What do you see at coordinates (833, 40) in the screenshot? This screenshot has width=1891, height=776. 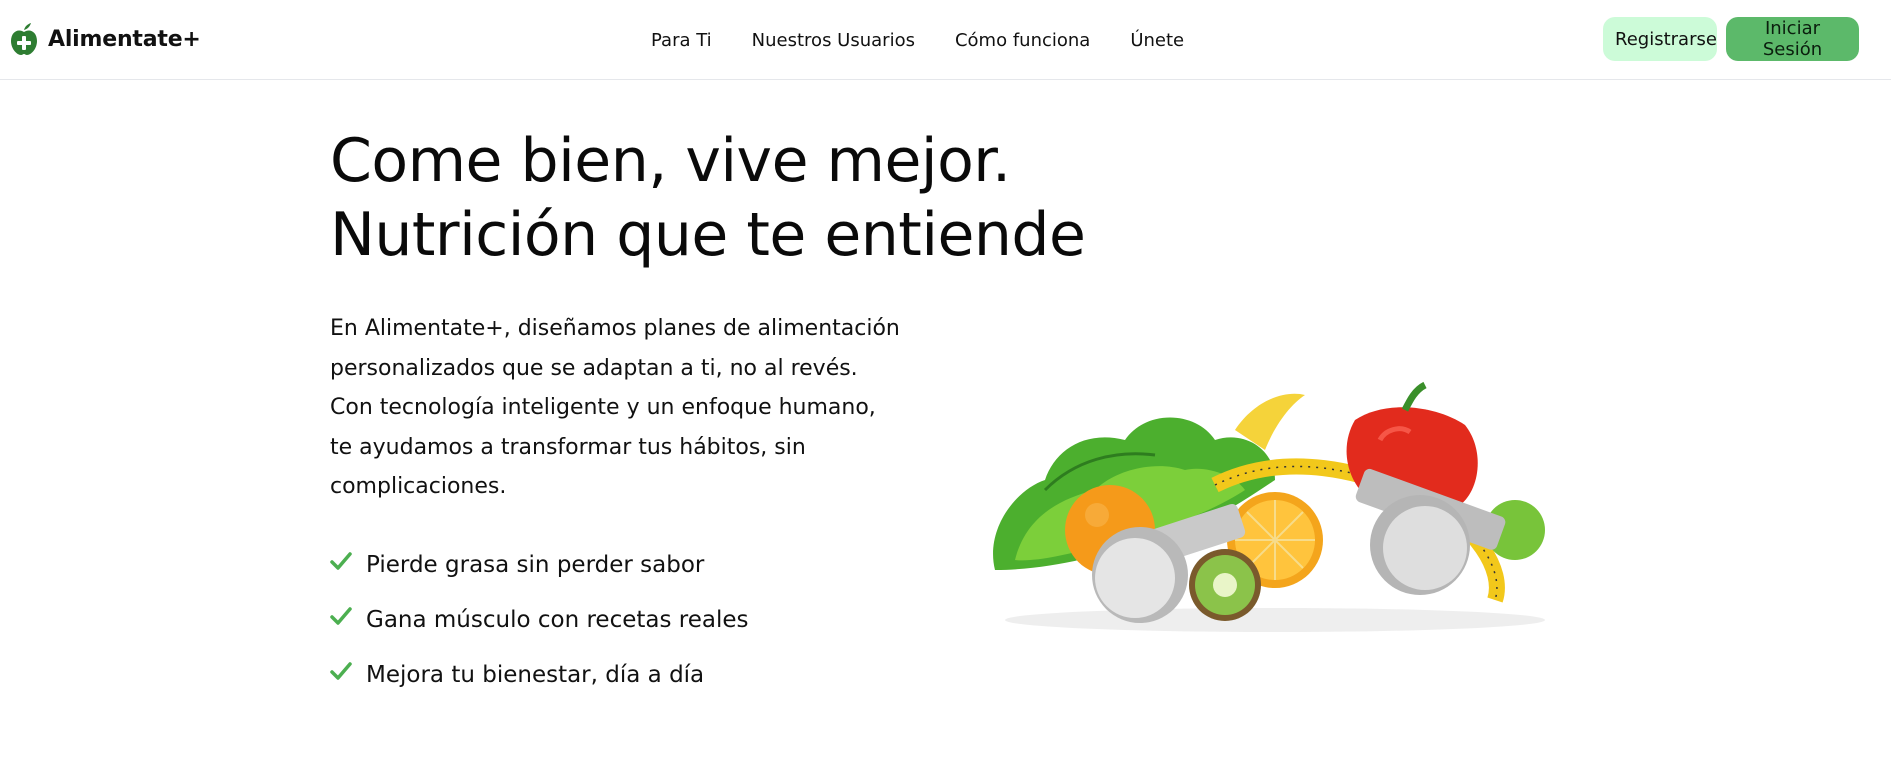 I see `nav-item-nuestros-usuarios: Nuestros Usuarios` at bounding box center [833, 40].